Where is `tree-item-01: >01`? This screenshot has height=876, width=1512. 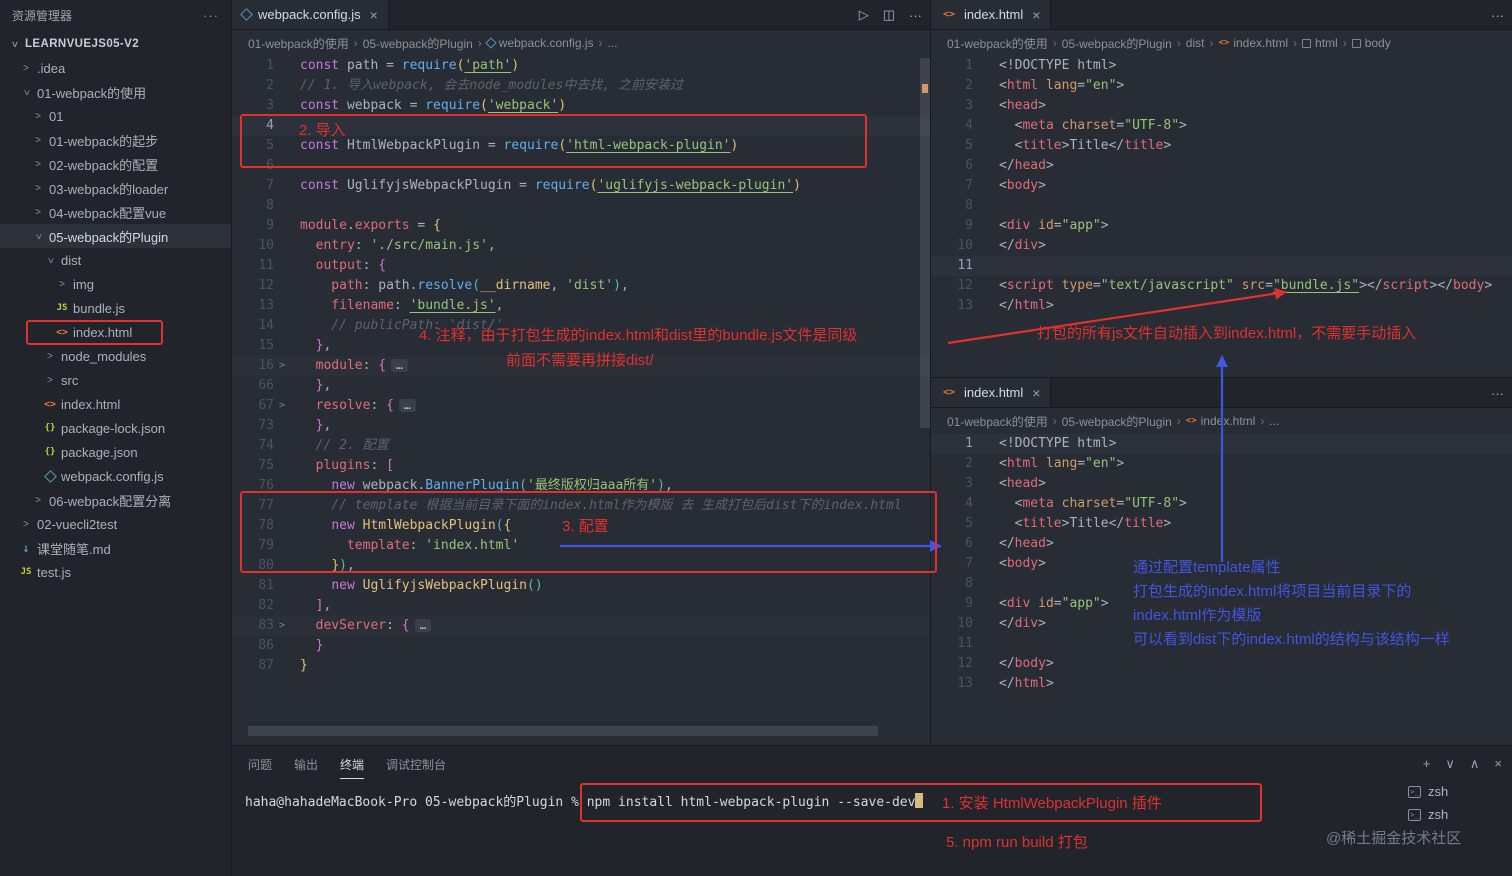 tree-item-01: >01 is located at coordinates (115, 116).